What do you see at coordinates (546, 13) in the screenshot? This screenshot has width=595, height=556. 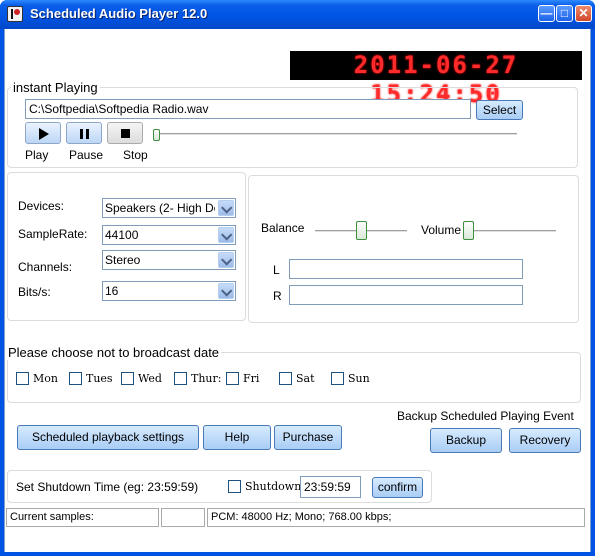 I see `minimize-button: —` at bounding box center [546, 13].